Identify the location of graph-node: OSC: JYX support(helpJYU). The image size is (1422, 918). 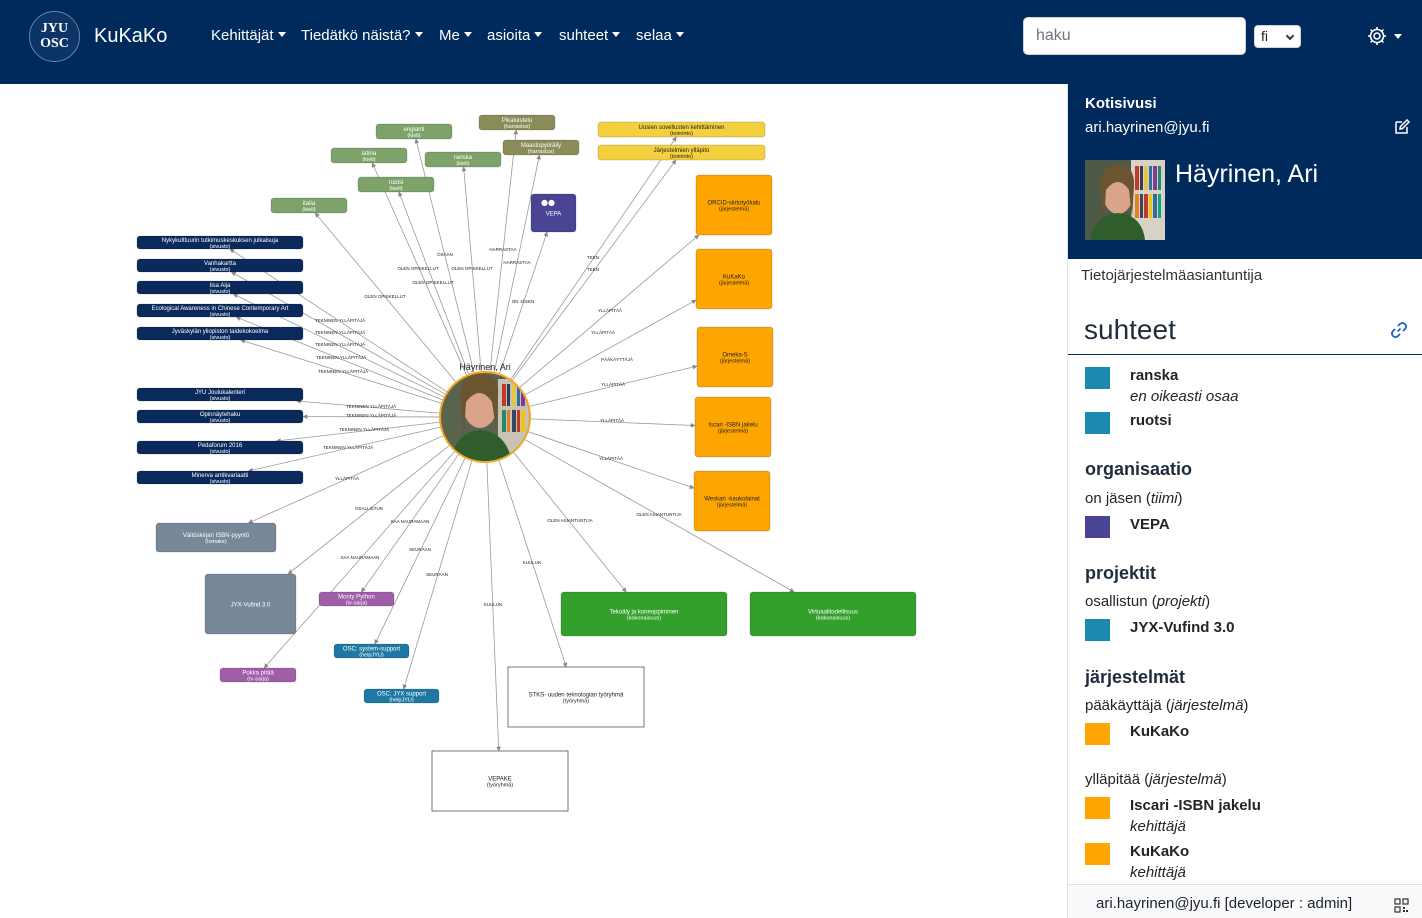
(401, 696).